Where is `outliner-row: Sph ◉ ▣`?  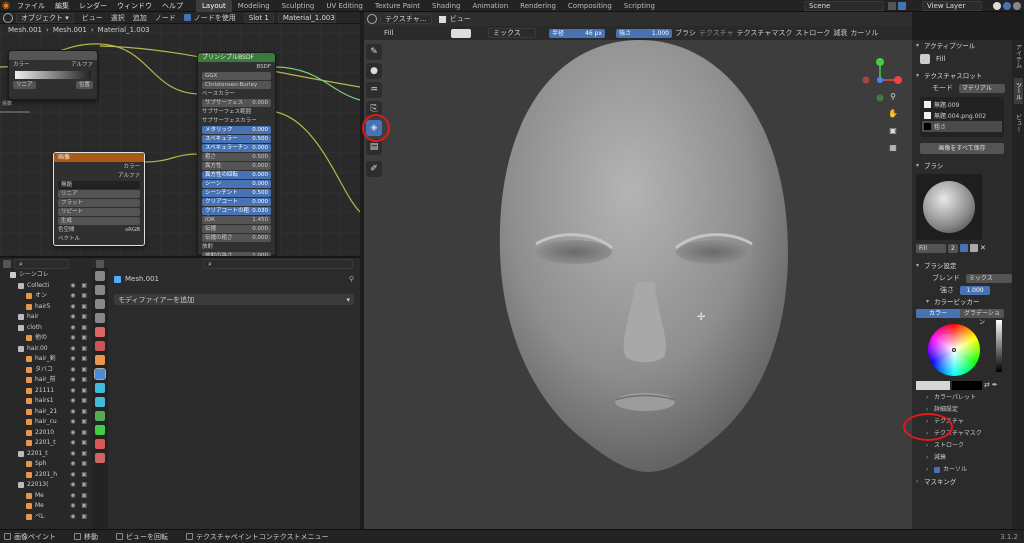
outliner-row: Sph ◉ ▣ is located at coordinates (46, 464).